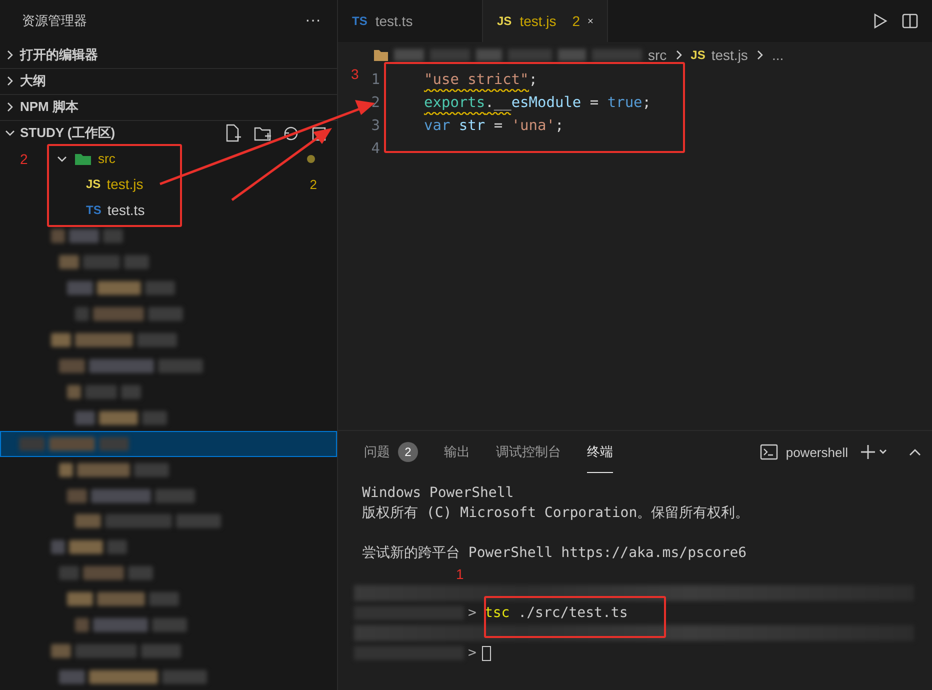 The width and height of the screenshot is (932, 690). Describe the element at coordinates (817, 452) in the screenshot. I see `shell-name: powershell` at that location.